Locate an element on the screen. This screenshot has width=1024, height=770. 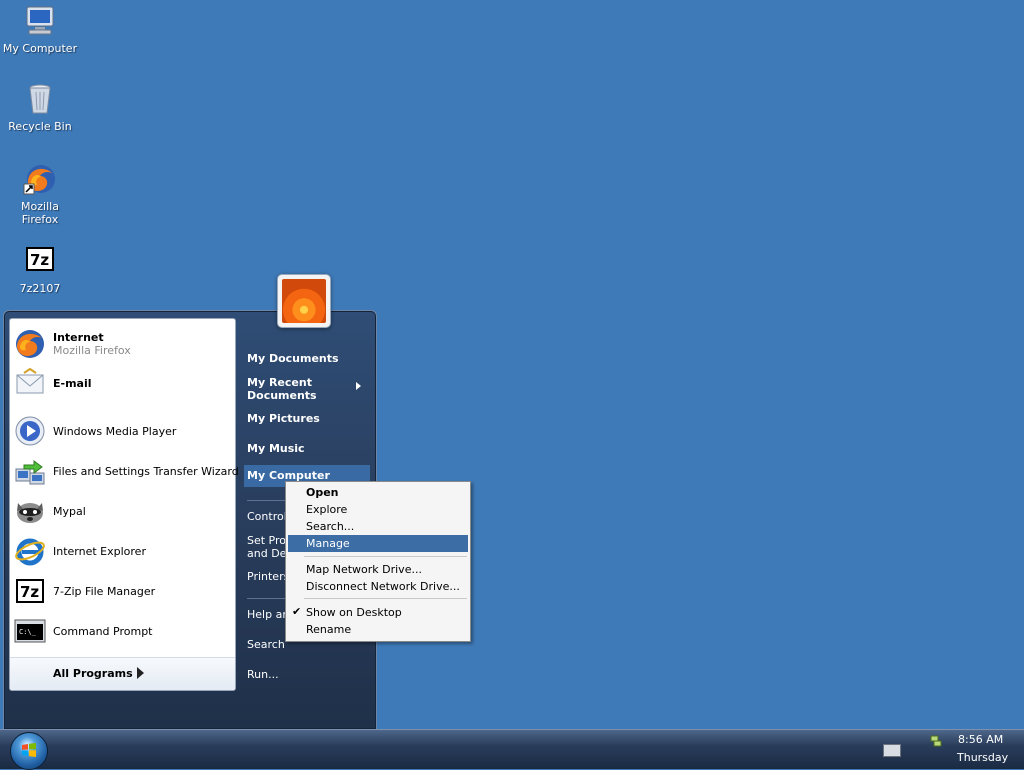
windows-logo-icon is located at coordinates (29, 750).